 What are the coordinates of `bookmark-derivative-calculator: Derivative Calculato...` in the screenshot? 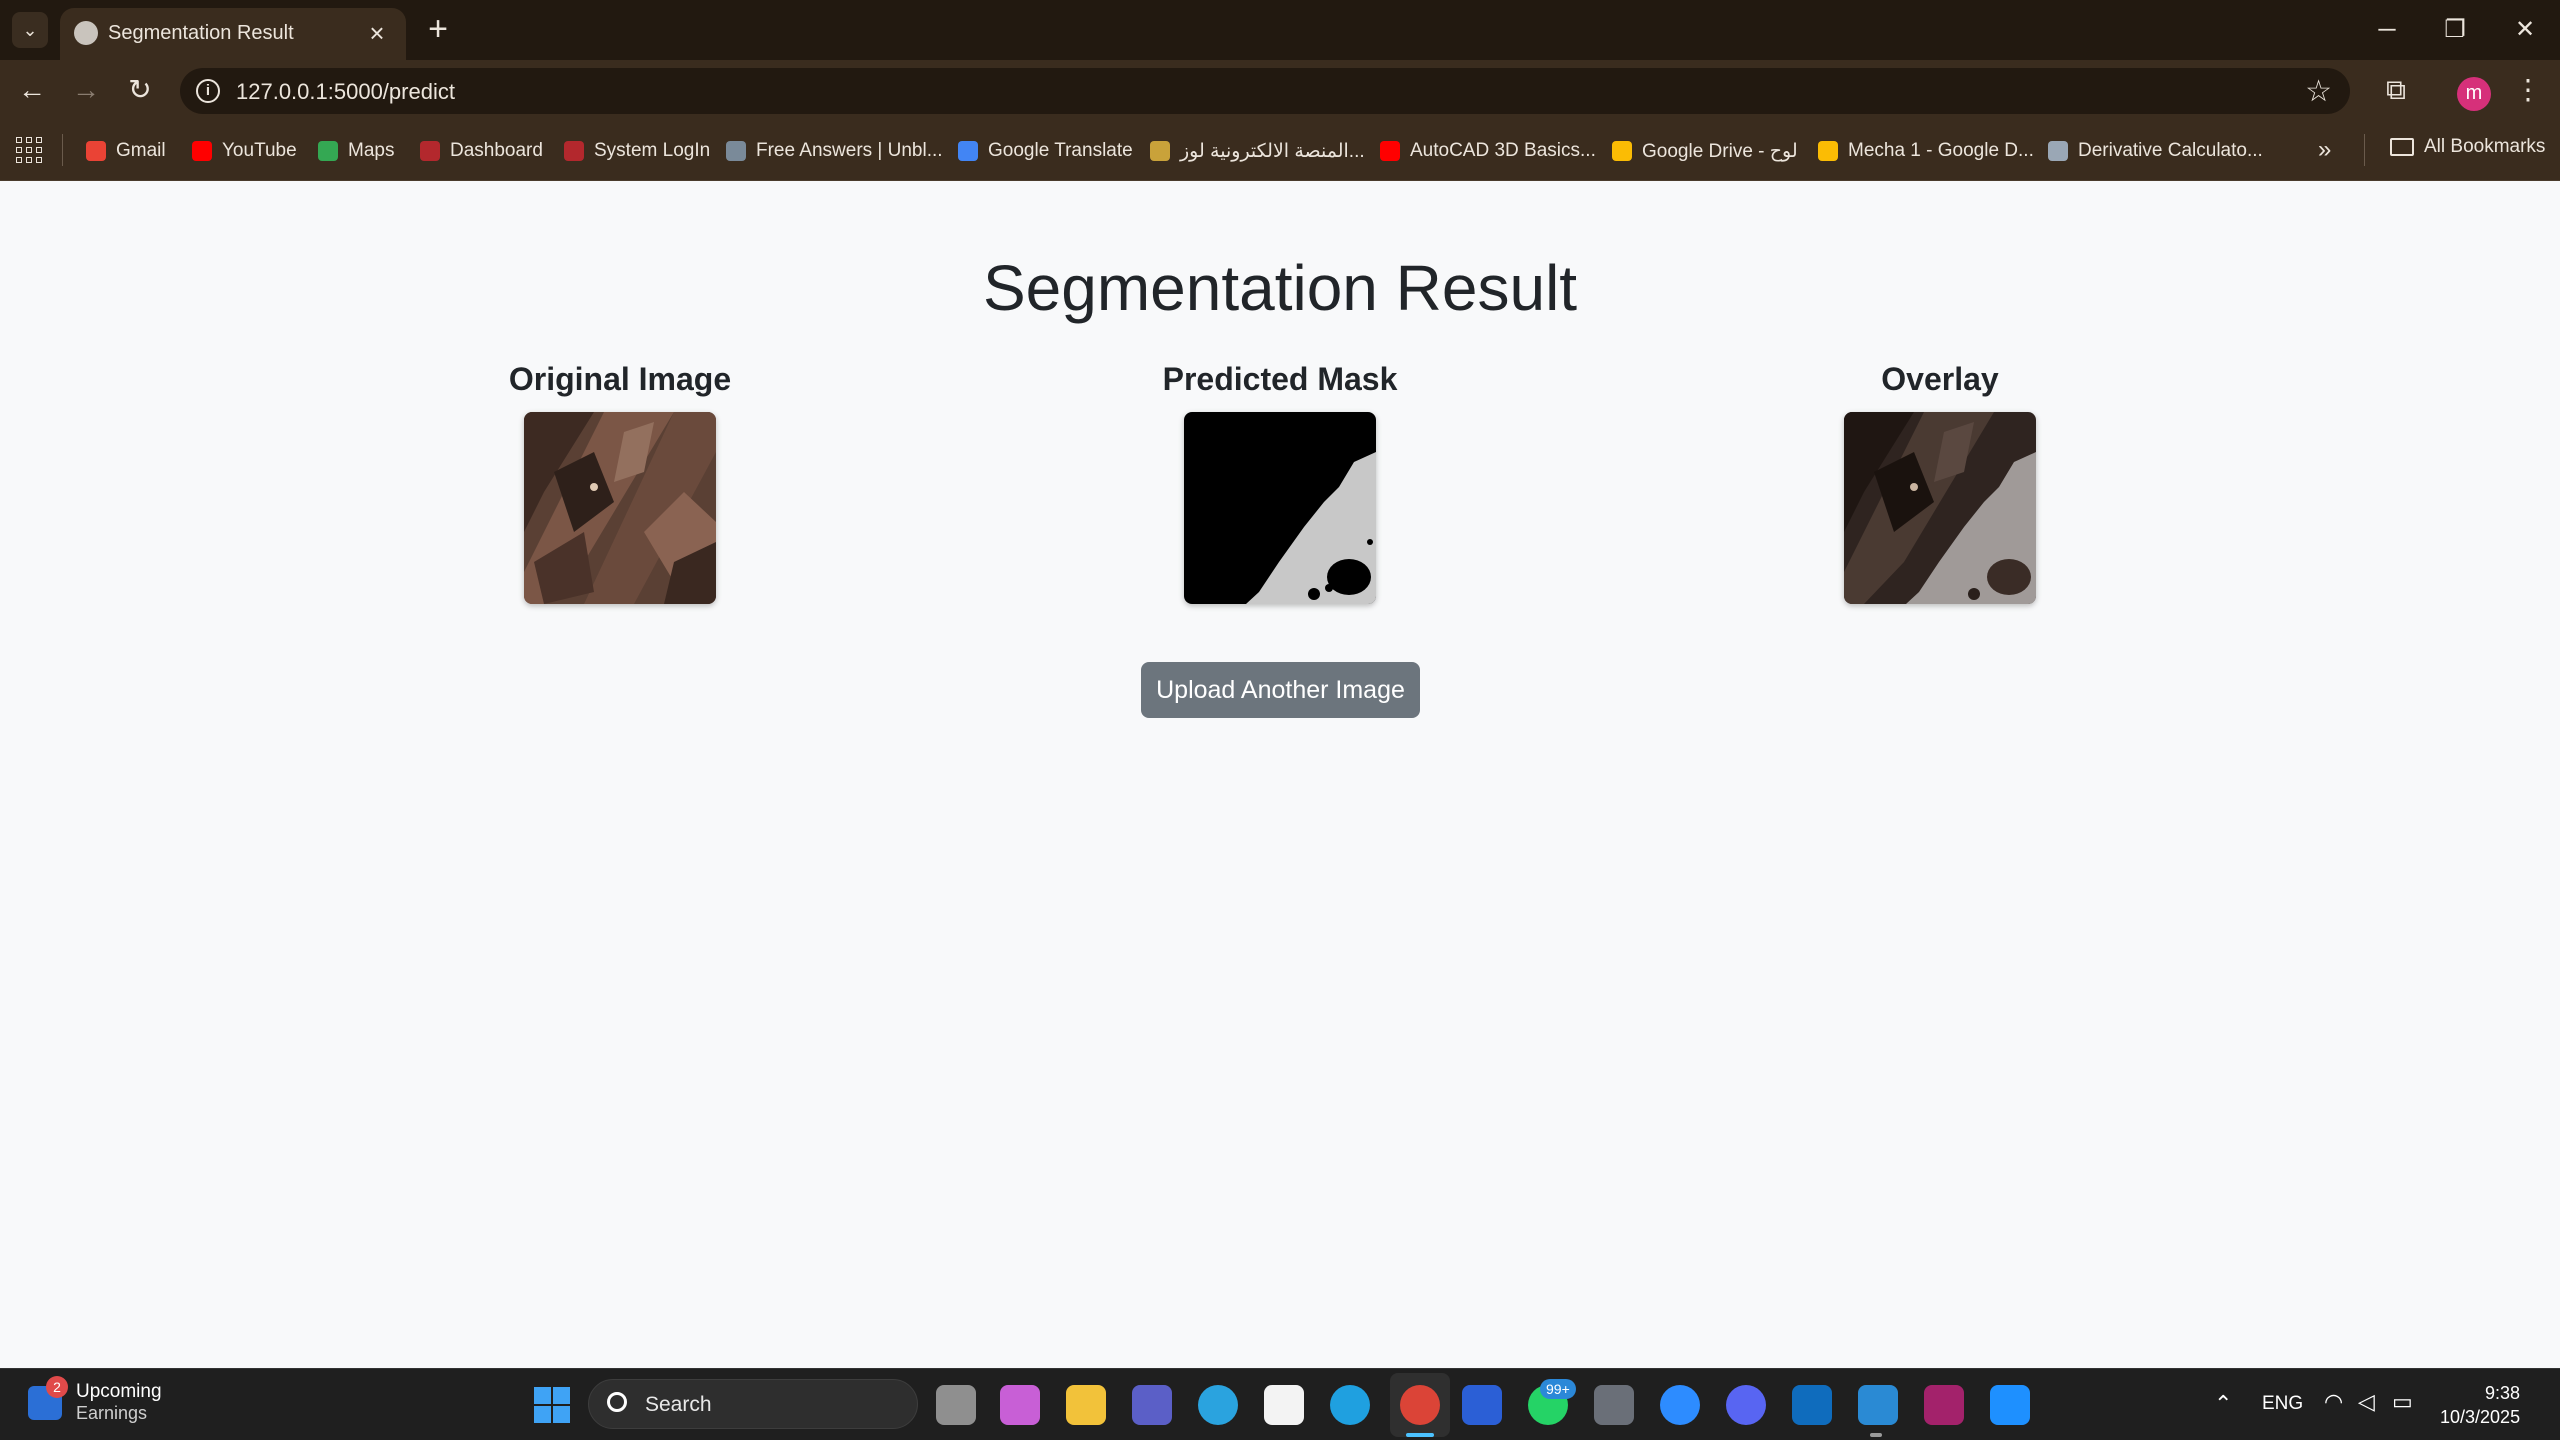 It's located at (2155, 151).